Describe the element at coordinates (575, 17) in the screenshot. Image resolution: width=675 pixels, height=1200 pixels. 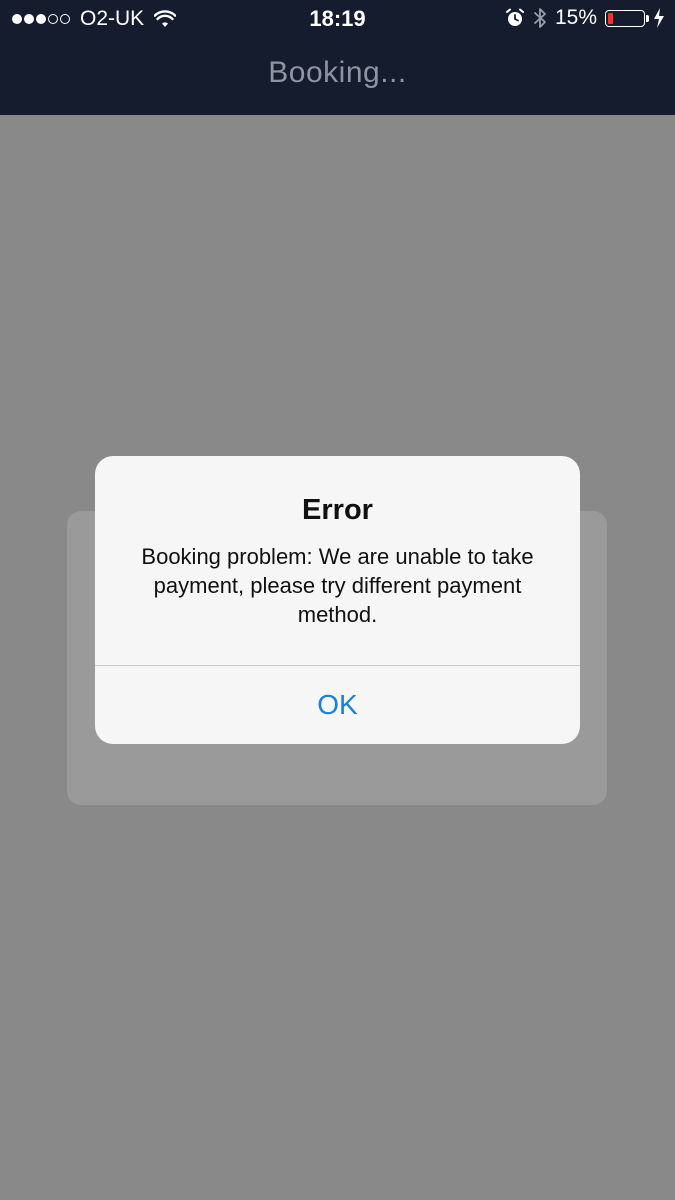
I see `battery-percent: 15%` at that location.